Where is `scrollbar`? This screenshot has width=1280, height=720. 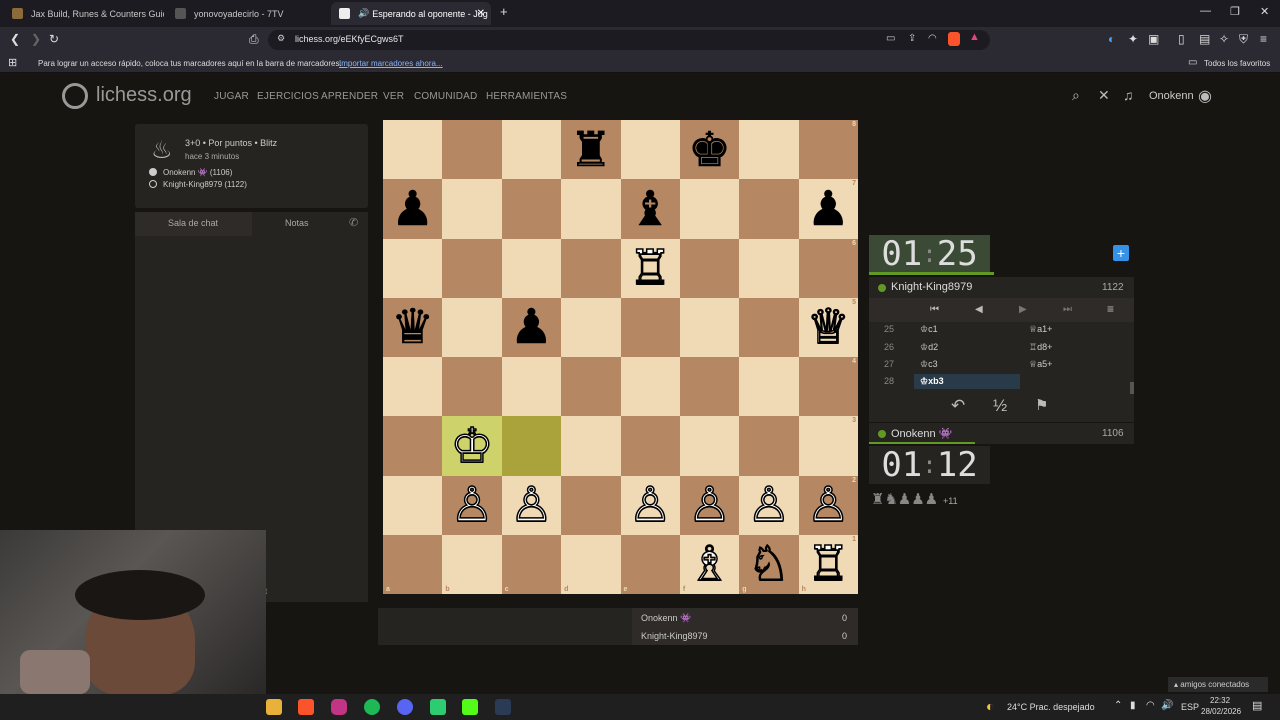
scrollbar is located at coordinates (1132, 388).